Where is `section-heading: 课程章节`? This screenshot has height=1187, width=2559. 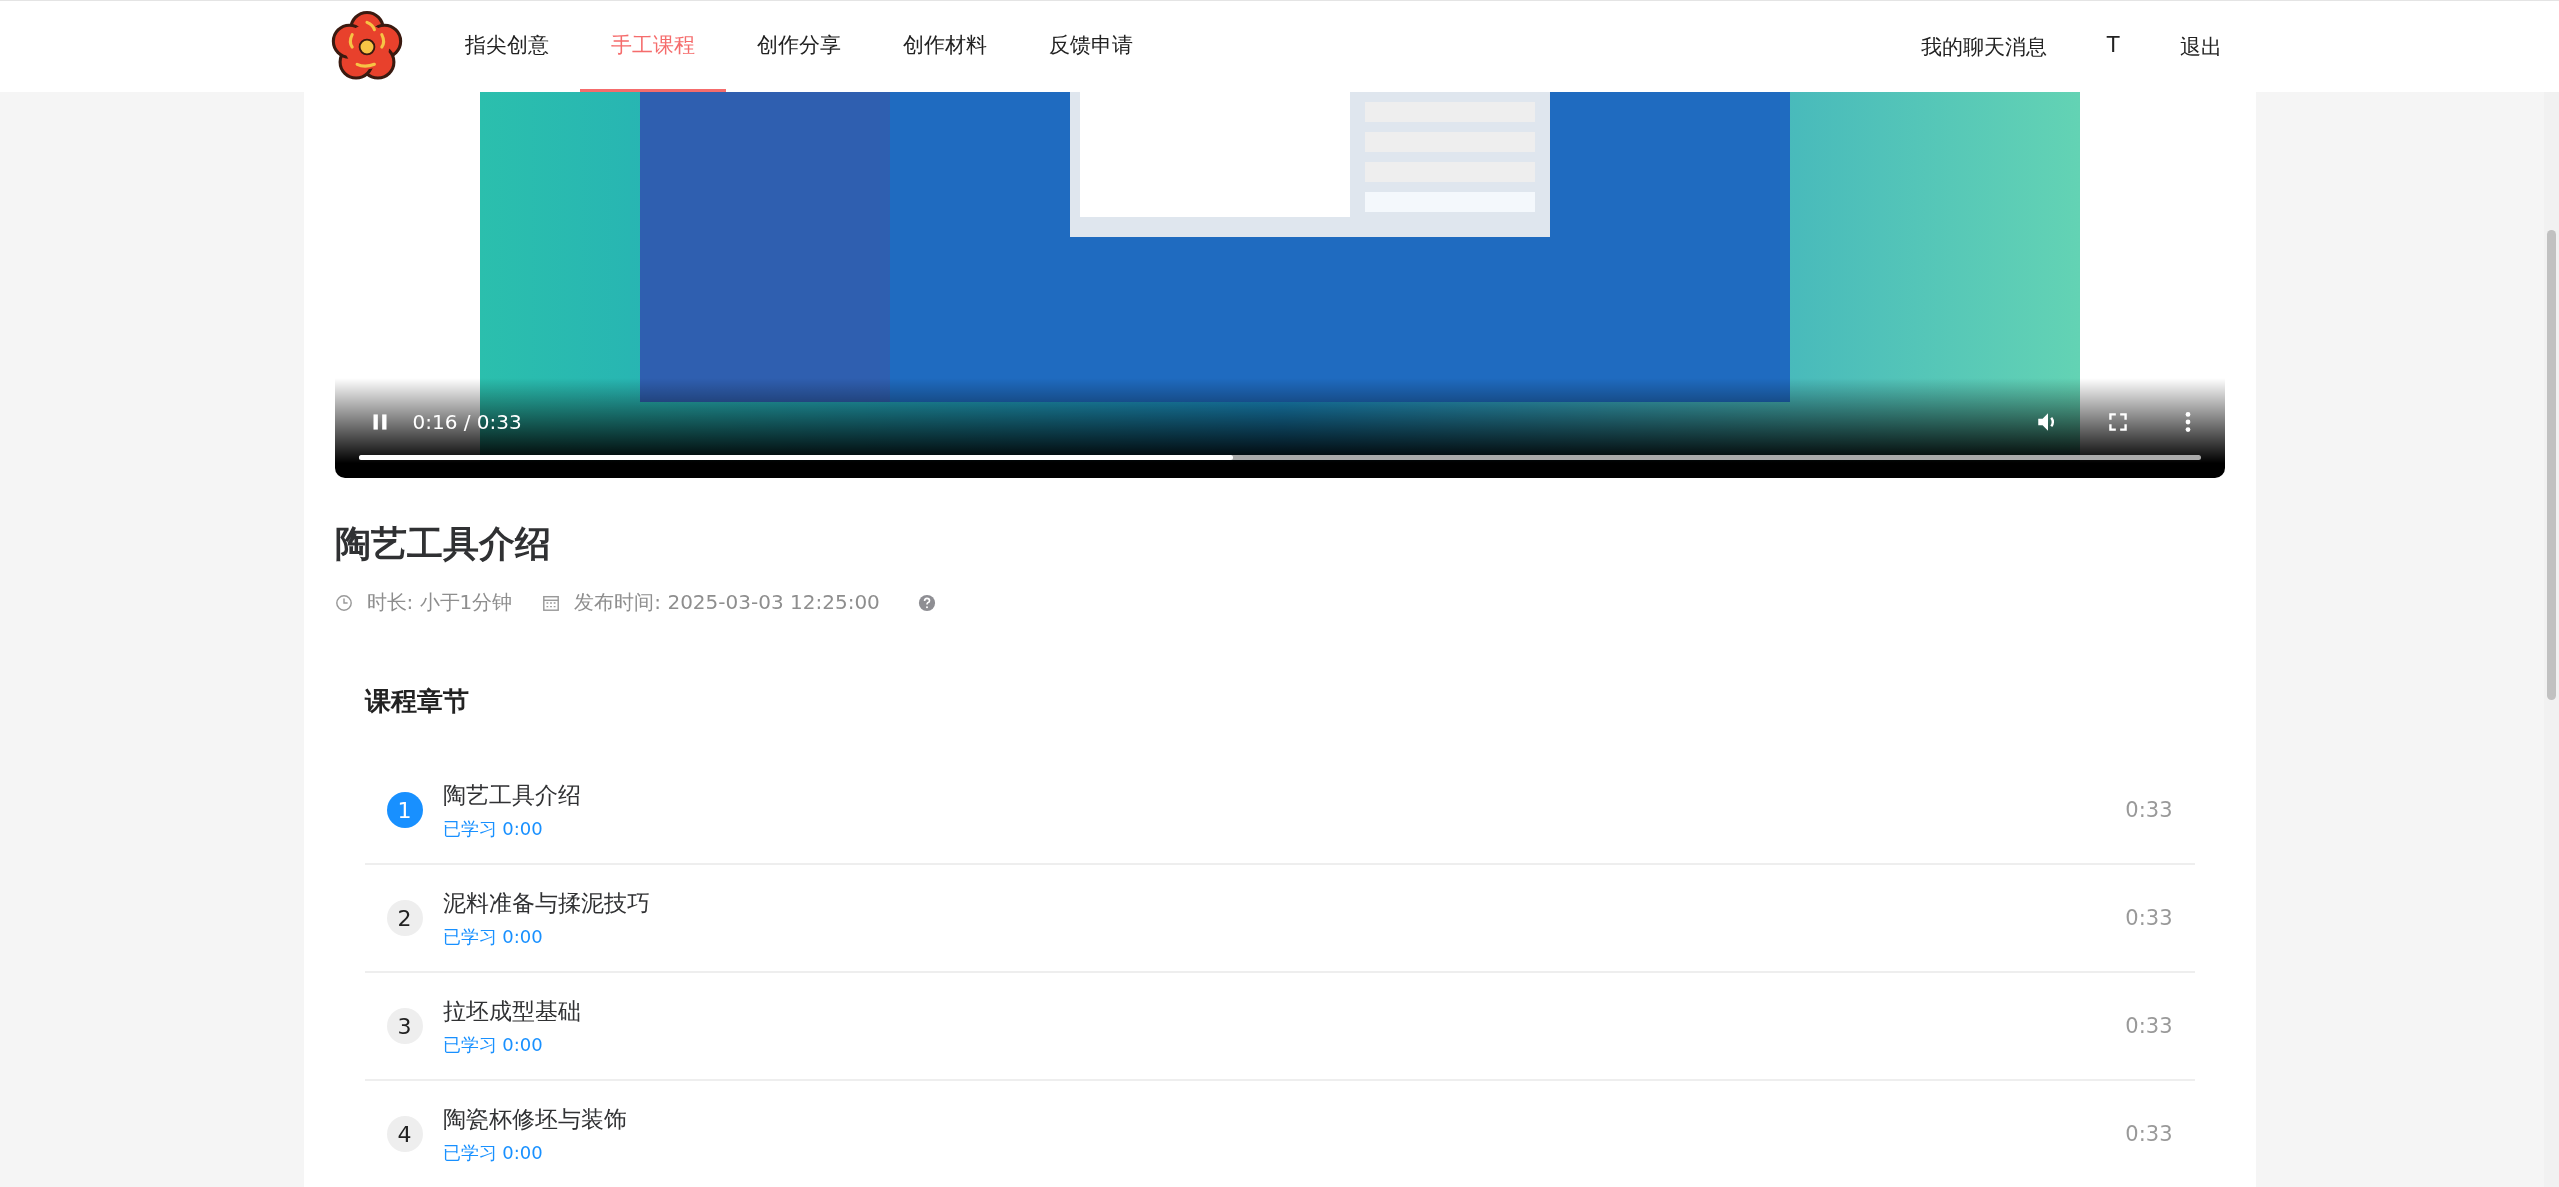
section-heading: 课程章节 is located at coordinates (417, 701).